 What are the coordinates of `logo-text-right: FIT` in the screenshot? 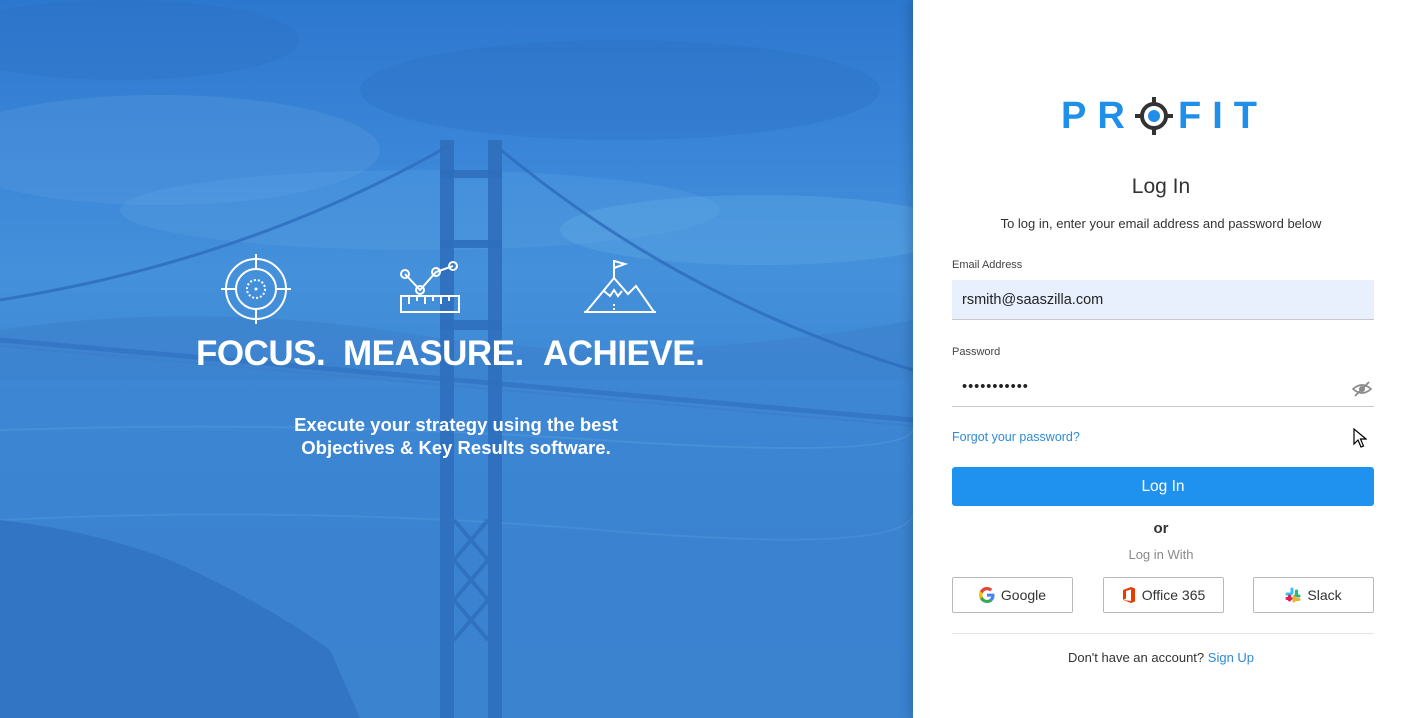 It's located at (1223, 116).